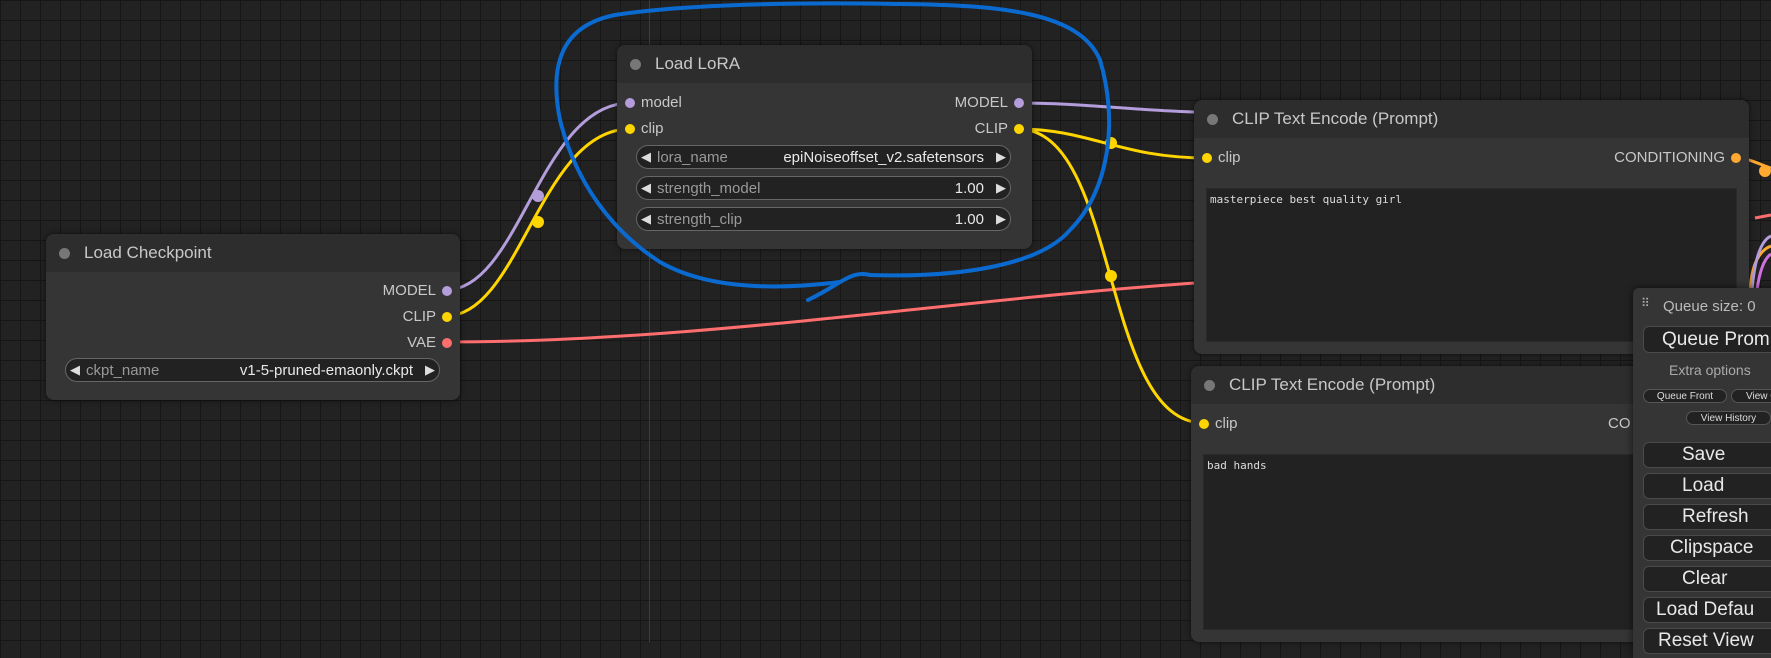 Image resolution: width=1771 pixels, height=658 pixels. Describe the element at coordinates (1762, 216) in the screenshot. I see `edge-link-pink` at that location.